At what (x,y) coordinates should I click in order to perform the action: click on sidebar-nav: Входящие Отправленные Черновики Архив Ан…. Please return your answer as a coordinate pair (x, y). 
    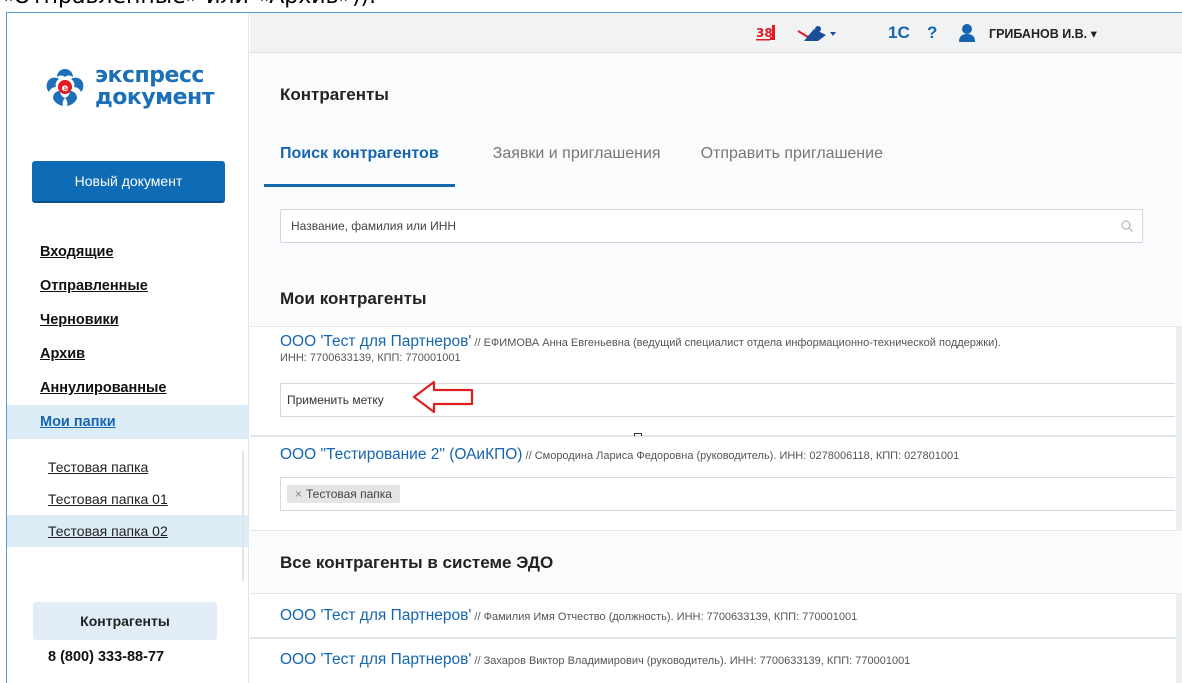
    Looking at the image, I should click on (128, 337).